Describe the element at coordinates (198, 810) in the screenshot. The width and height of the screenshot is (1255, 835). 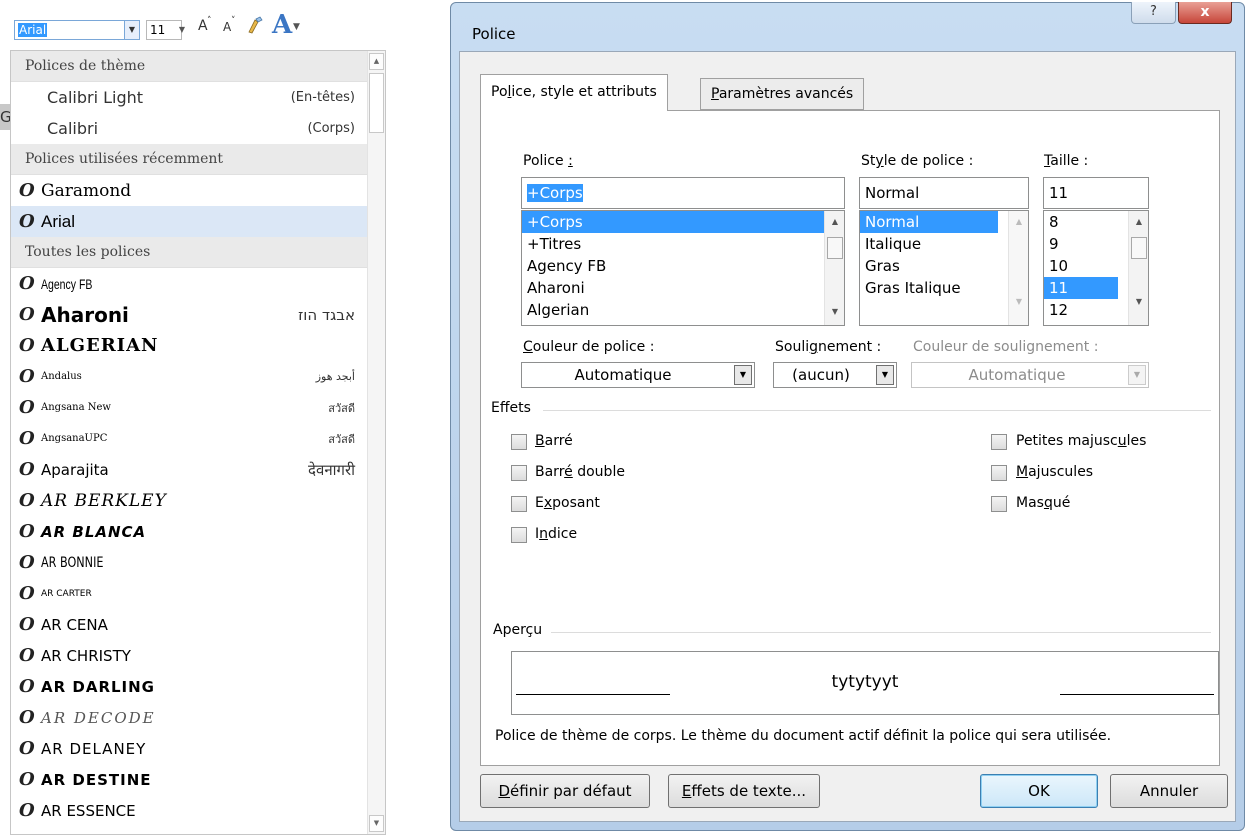
I see `font-item-ar-essence: O AR ESSENCE` at that location.